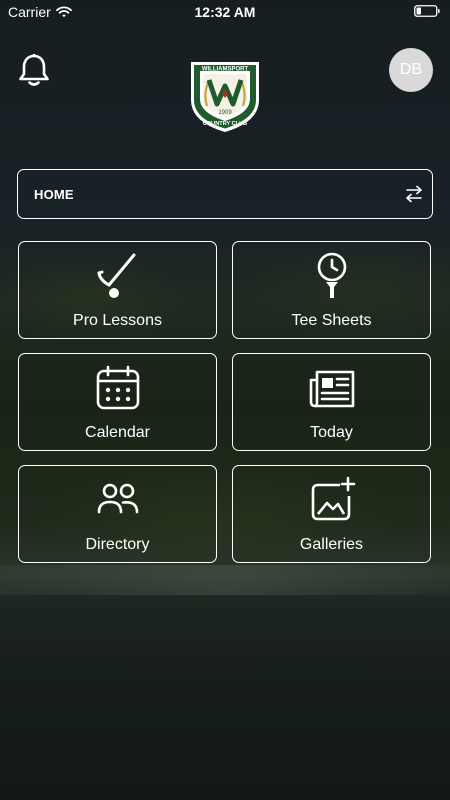 Image resolution: width=450 pixels, height=800 pixels. Describe the element at coordinates (225, 97) in the screenshot. I see `club-logo: WILLIAMSPORT 1909 COUNTRY CLUB` at that location.